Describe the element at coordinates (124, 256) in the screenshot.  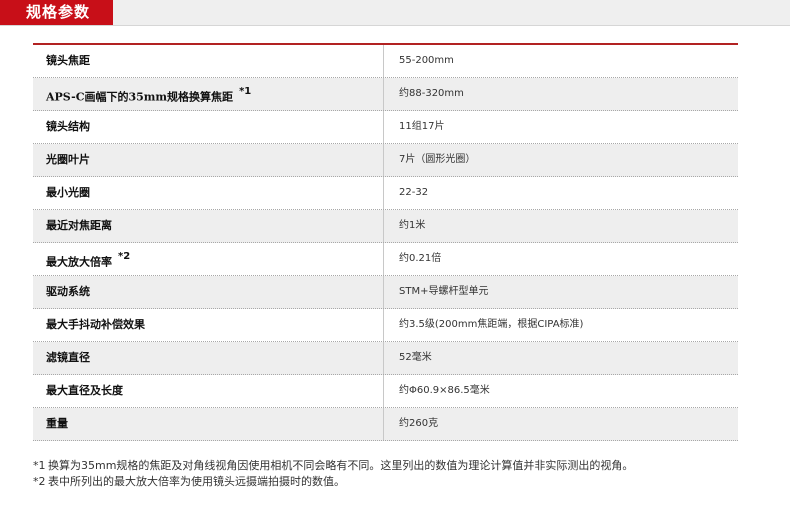
I see `footnote-ref: *2` at that location.